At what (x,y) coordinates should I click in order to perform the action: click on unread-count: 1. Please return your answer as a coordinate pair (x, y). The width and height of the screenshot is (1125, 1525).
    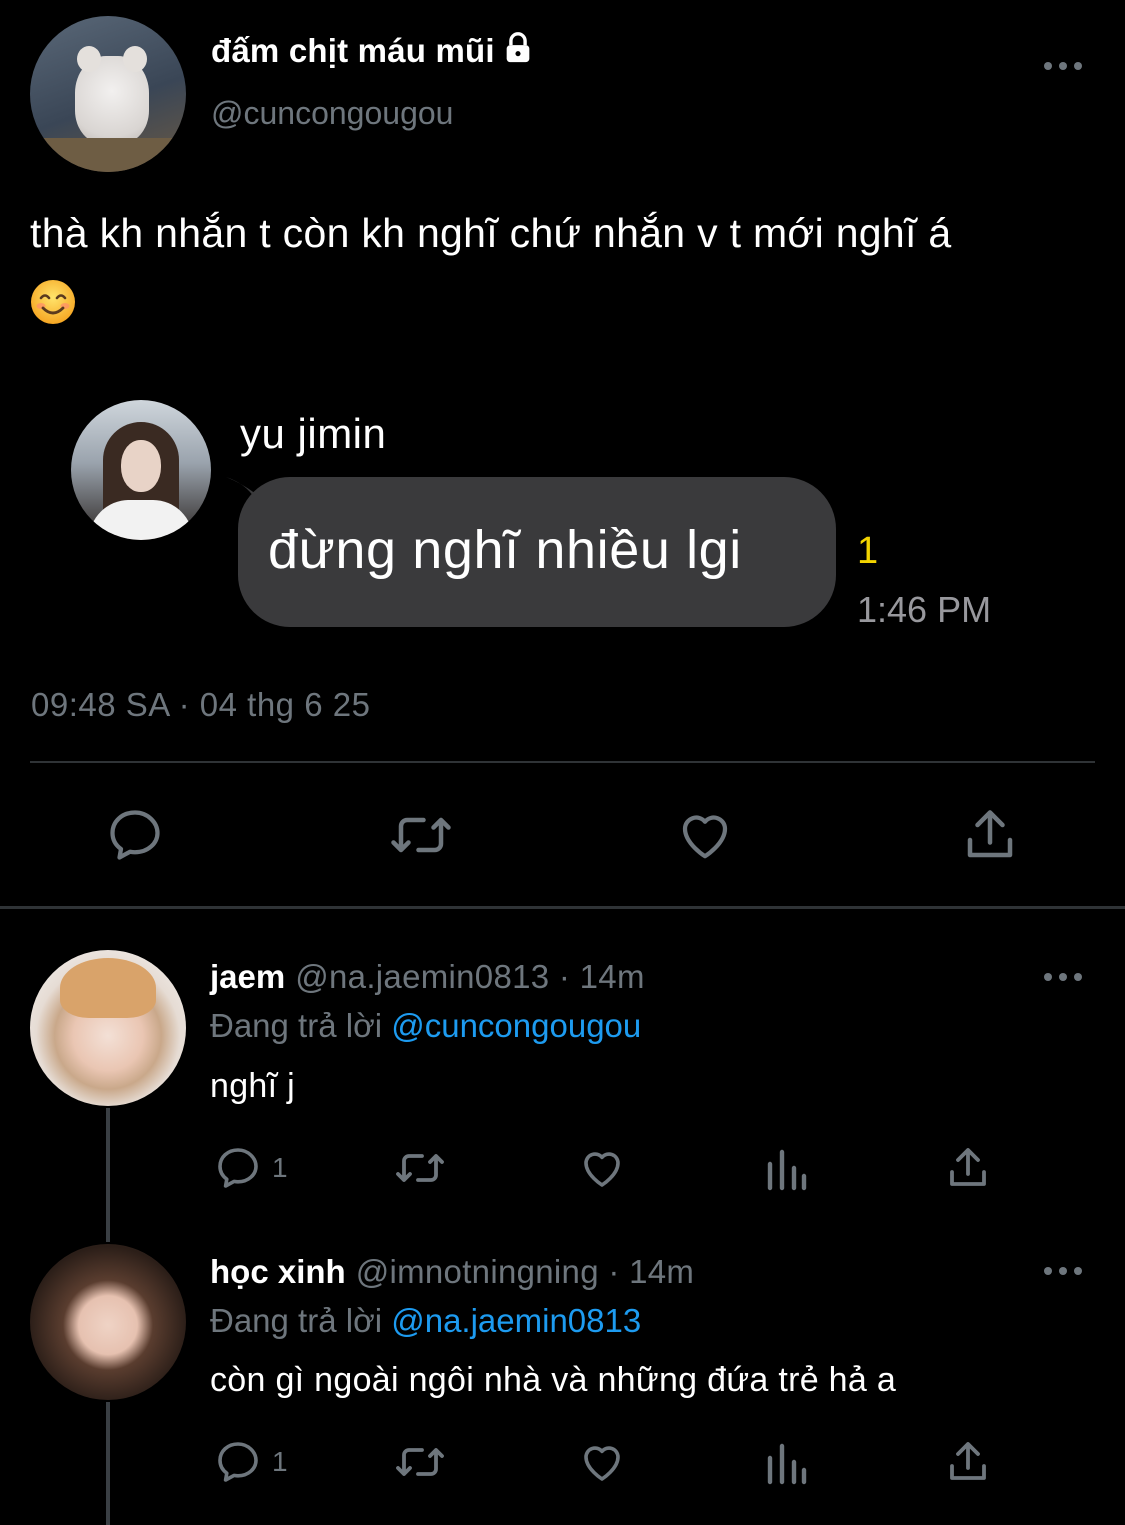
    Looking at the image, I should click on (868, 551).